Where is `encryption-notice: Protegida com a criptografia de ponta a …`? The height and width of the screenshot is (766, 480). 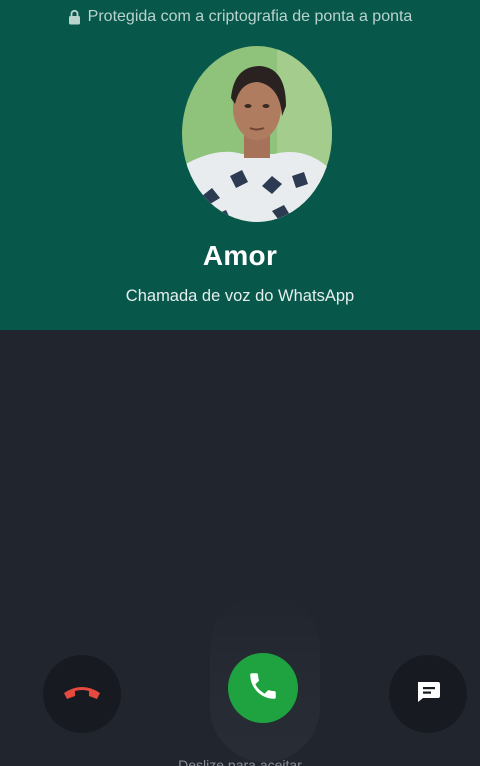 encryption-notice: Protegida com a criptografia de ponta a … is located at coordinates (240, 17).